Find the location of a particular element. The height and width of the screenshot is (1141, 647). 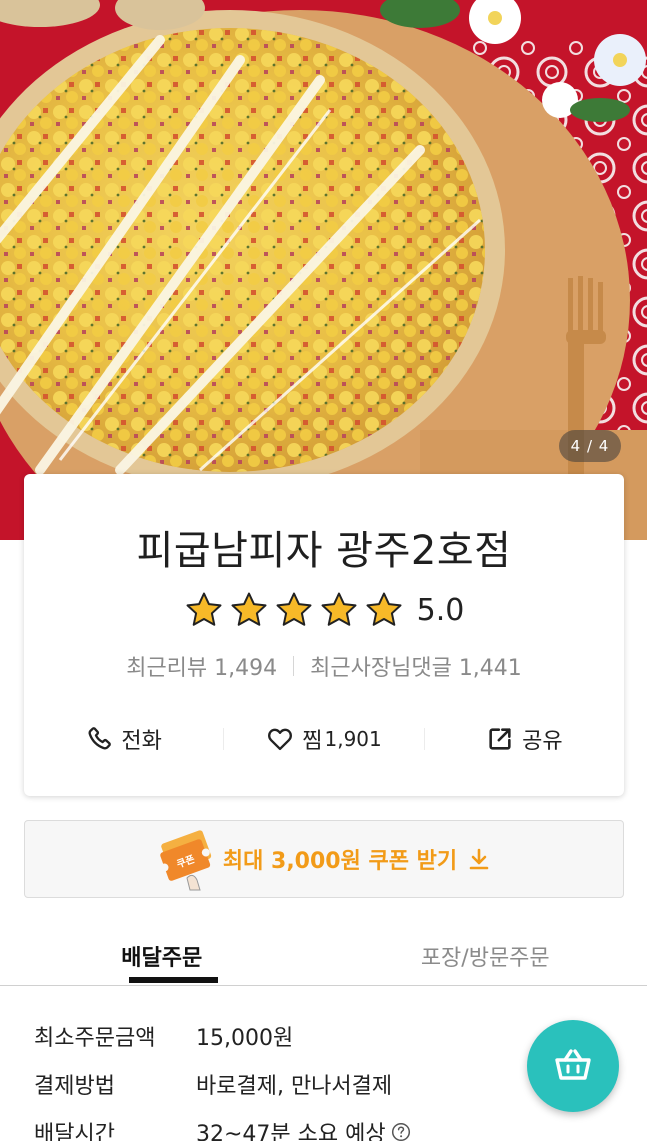

review-stats: 최근리뷰 1,494 최근사장님댓글 1,441 is located at coordinates (324, 666).